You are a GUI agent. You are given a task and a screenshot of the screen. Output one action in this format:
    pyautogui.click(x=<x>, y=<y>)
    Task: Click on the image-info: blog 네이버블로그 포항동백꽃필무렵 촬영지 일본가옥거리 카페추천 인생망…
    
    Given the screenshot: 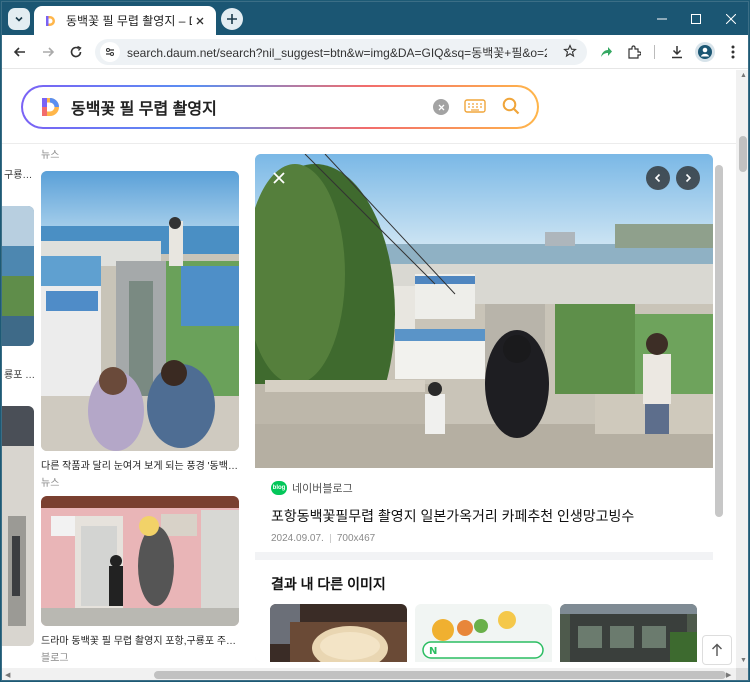 What is the action you would take?
    pyautogui.click(x=484, y=510)
    